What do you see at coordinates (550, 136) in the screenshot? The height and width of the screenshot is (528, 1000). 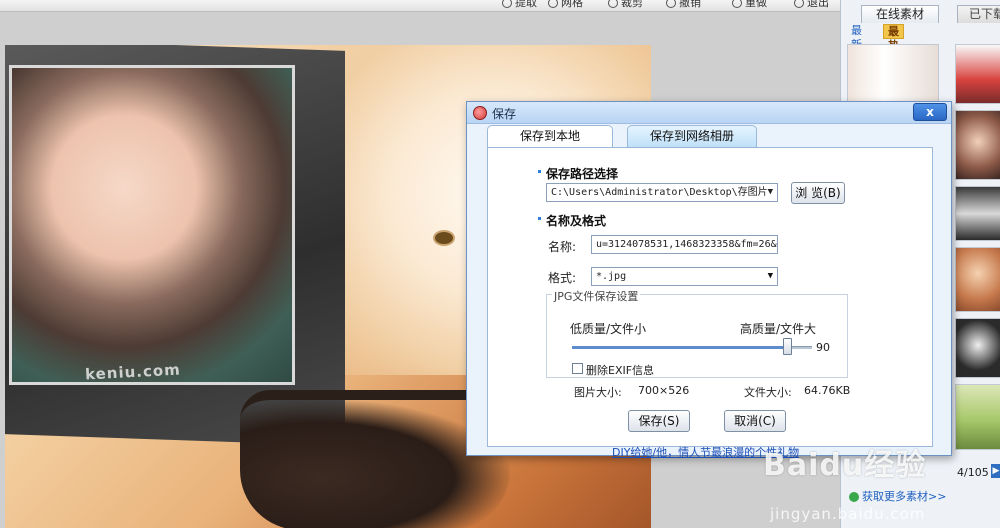 I see `tab-save-local: 保存到本地` at bounding box center [550, 136].